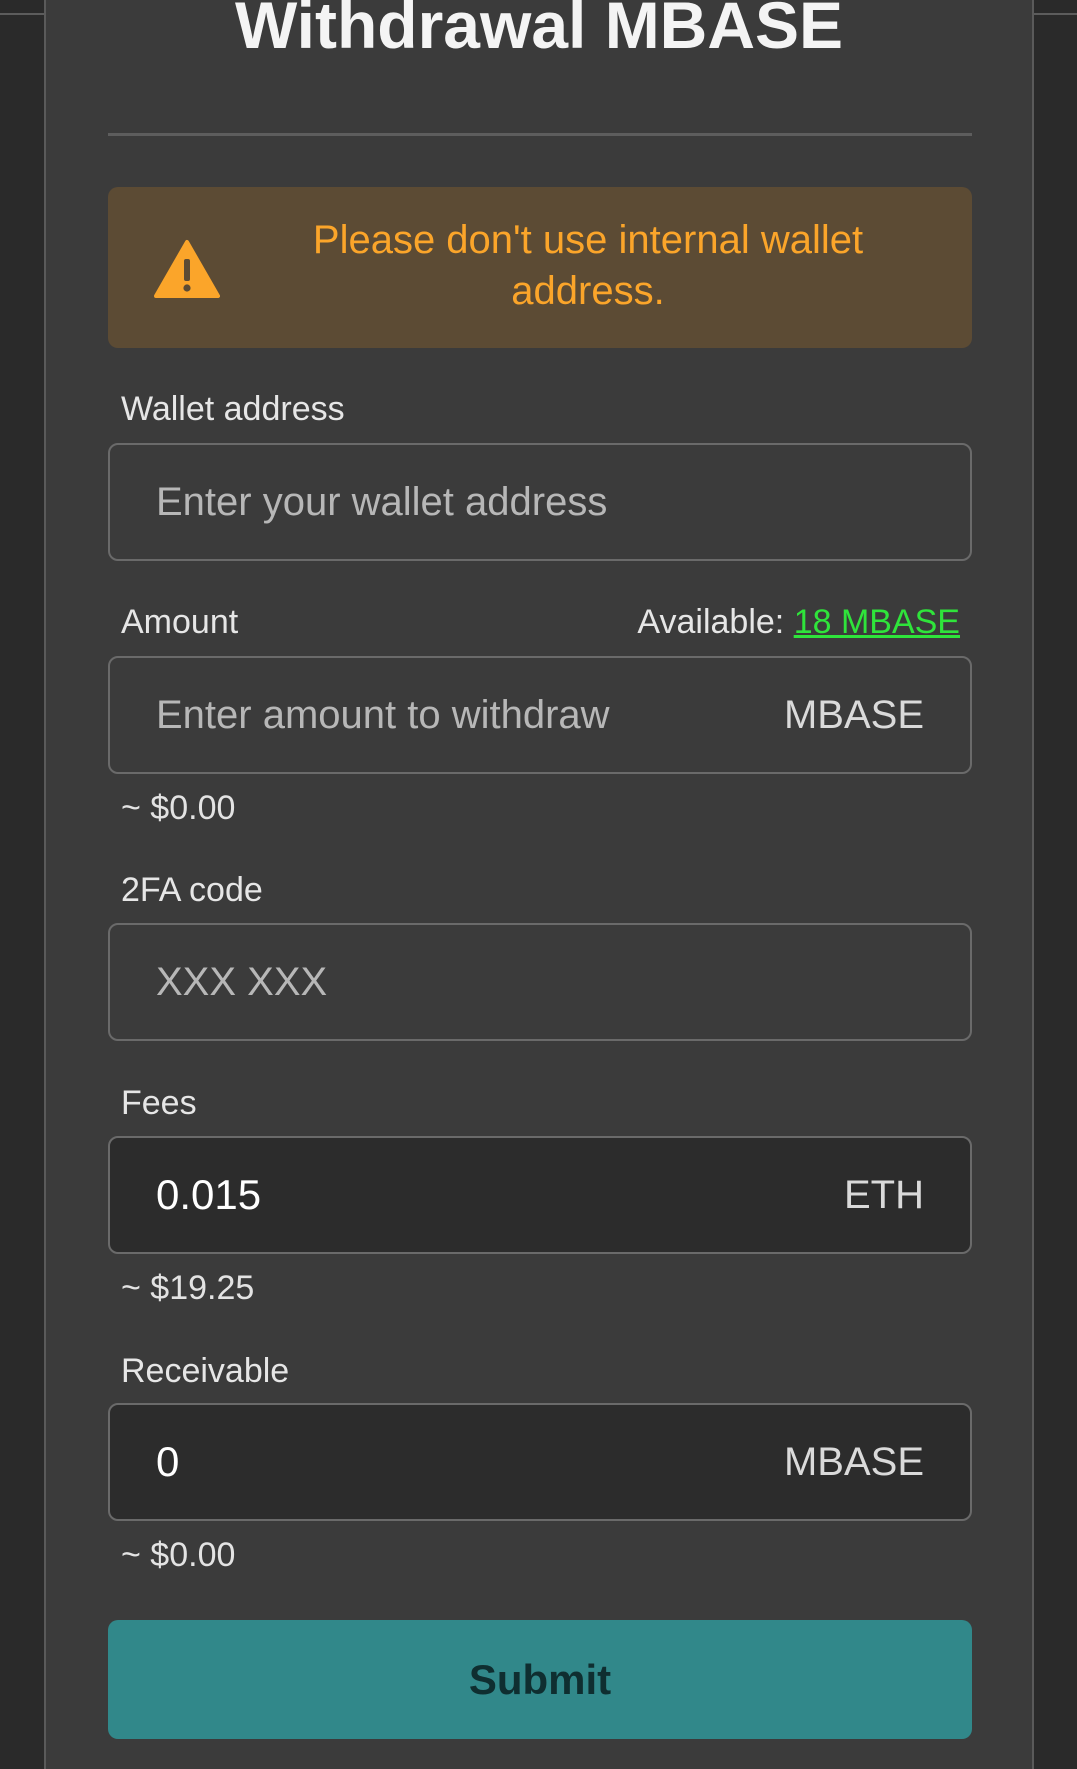 Image resolution: width=1077 pixels, height=1769 pixels. Describe the element at coordinates (209, 1194) in the screenshot. I see `fees-value: 0.015` at that location.